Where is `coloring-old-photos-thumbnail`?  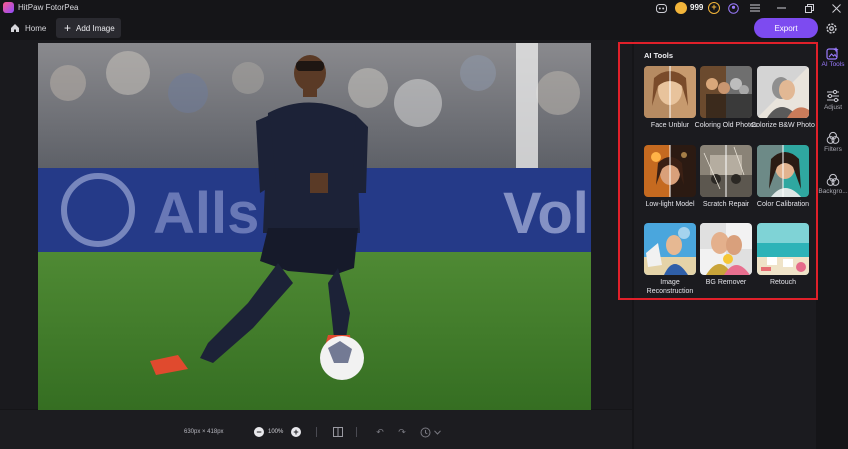
coloring-old-photos-thumbnail is located at coordinates (726, 92).